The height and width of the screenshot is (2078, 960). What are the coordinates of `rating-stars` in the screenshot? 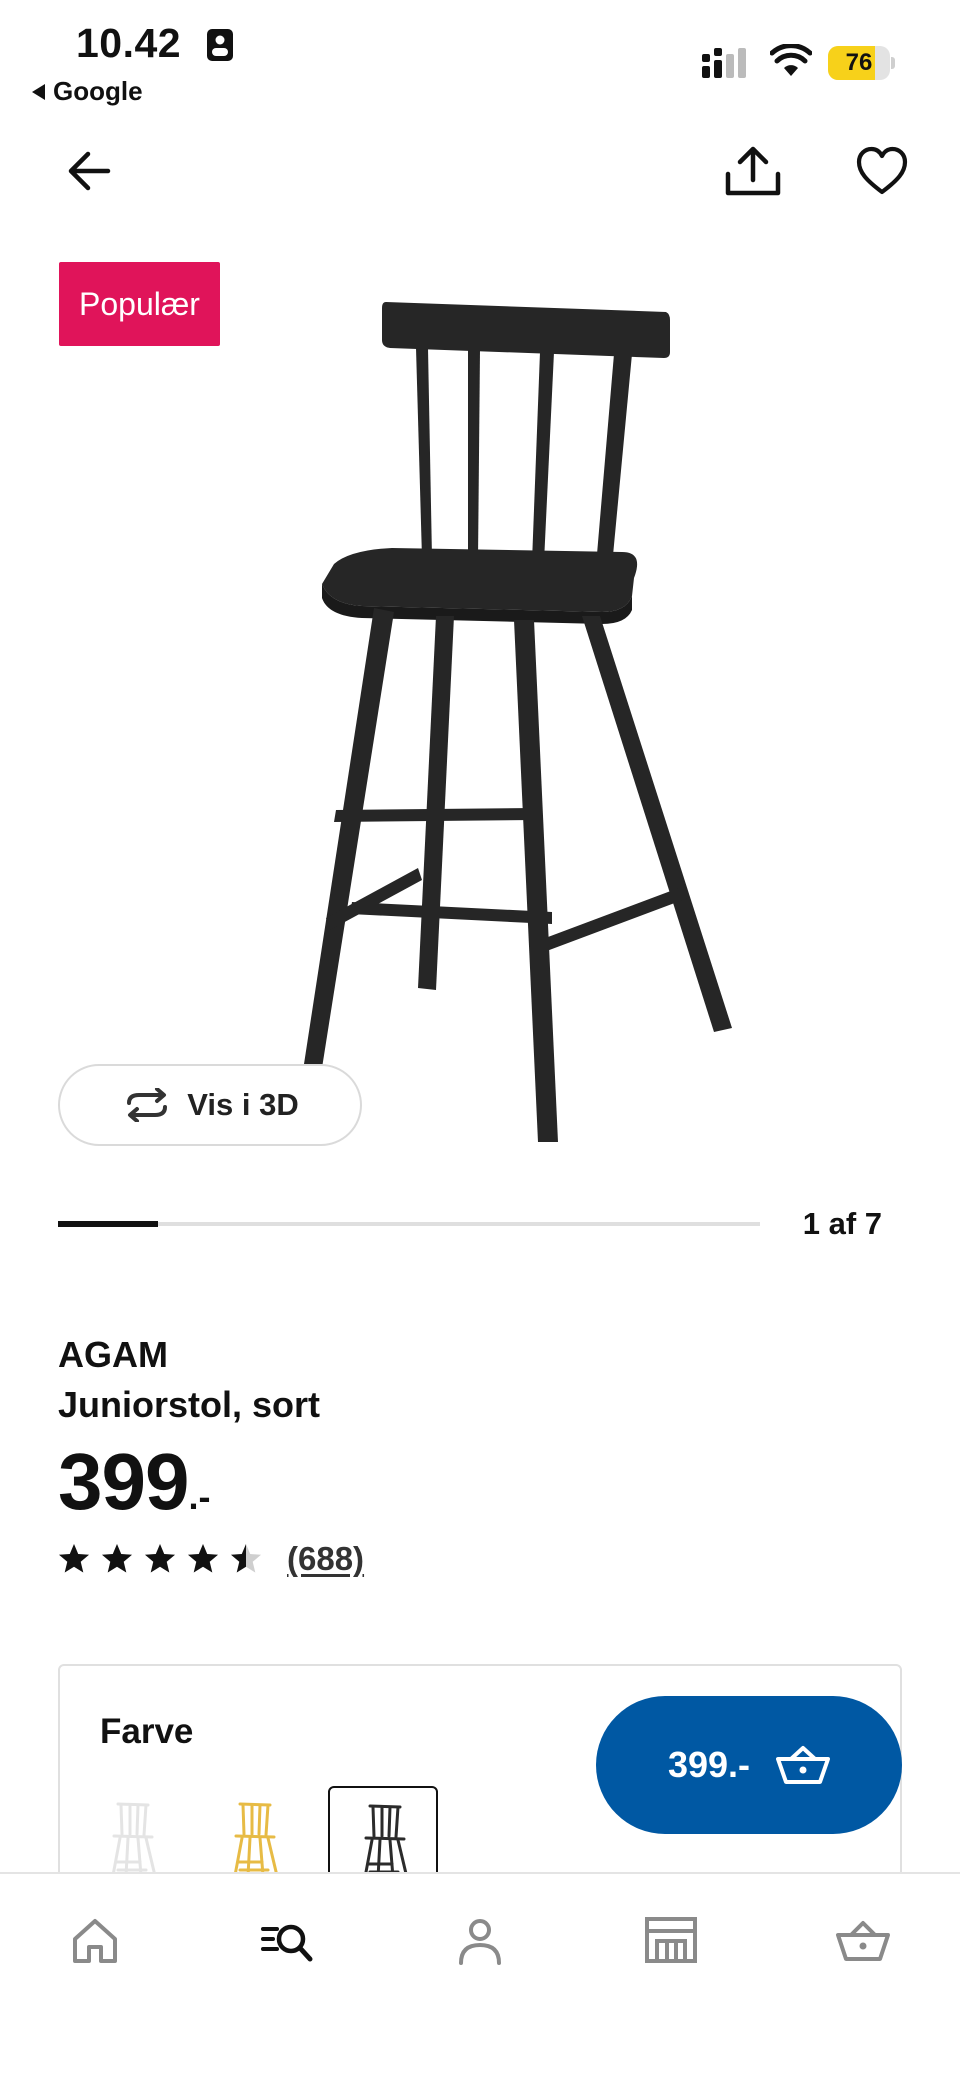 It's located at (165, 1559).